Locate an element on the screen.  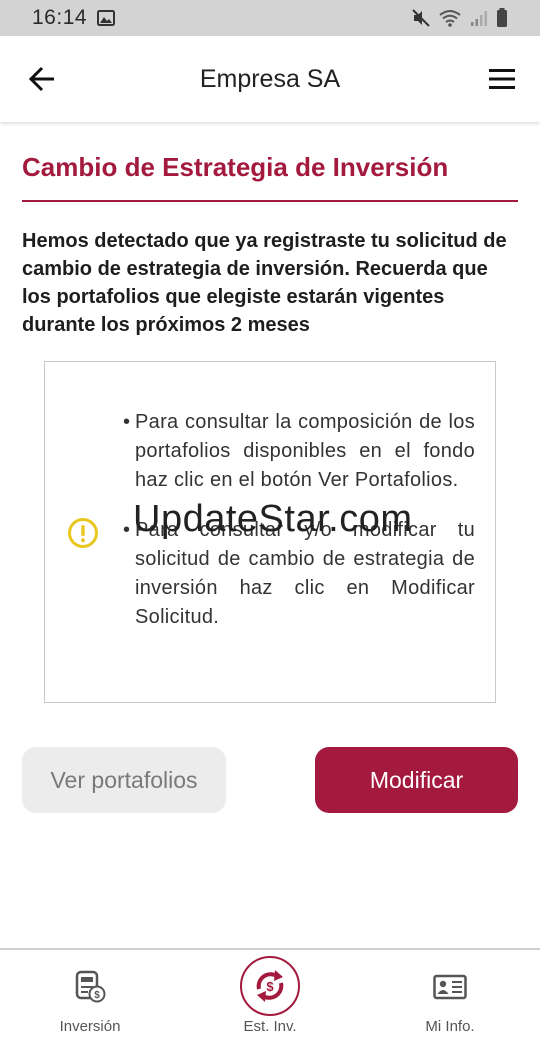
status-time: 16:14 is located at coordinates (60, 17).